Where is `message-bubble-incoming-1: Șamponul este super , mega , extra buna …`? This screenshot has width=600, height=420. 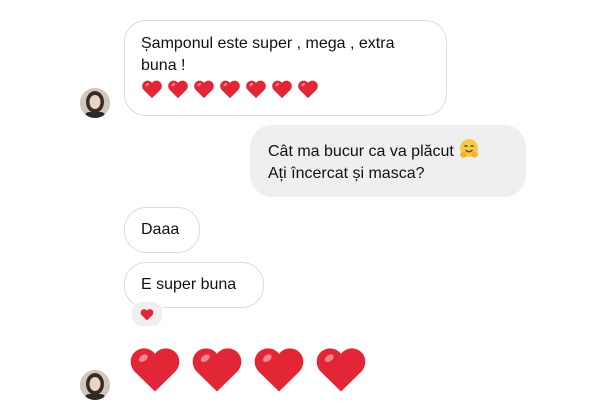
message-bubble-incoming-1: Șamponul este super , mega , extra buna … is located at coordinates (285, 68).